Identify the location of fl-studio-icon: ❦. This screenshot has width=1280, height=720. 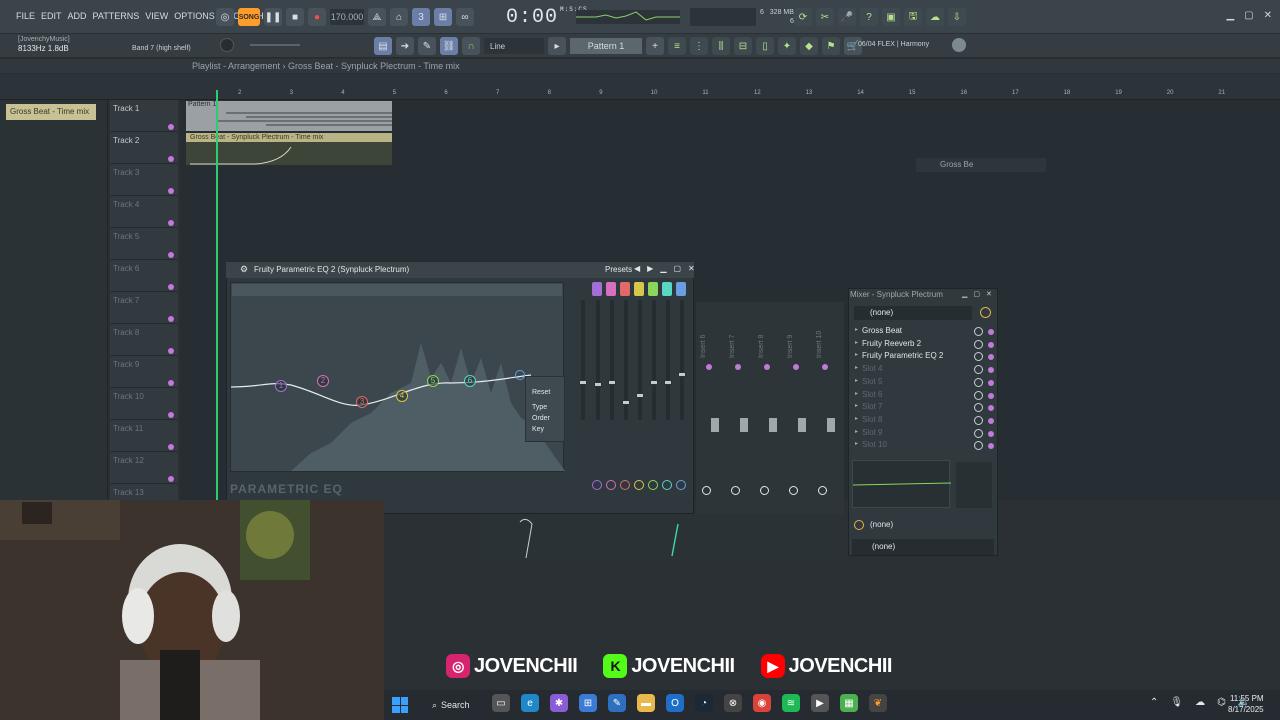
(878, 703).